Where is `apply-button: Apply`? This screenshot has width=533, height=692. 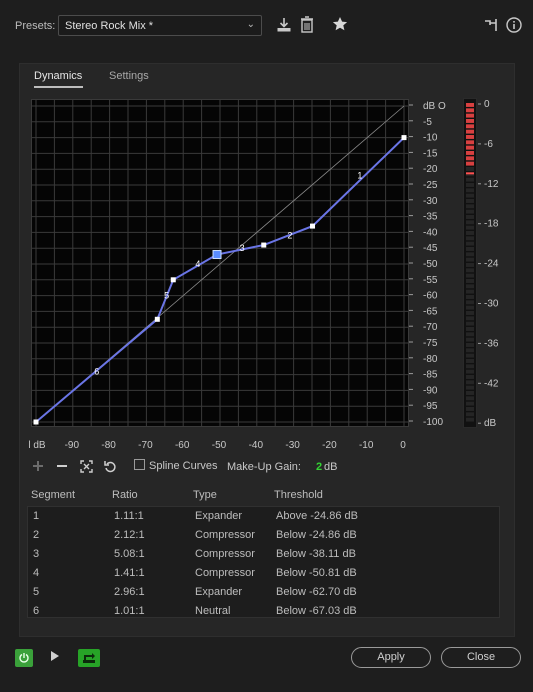 apply-button: Apply is located at coordinates (391, 657).